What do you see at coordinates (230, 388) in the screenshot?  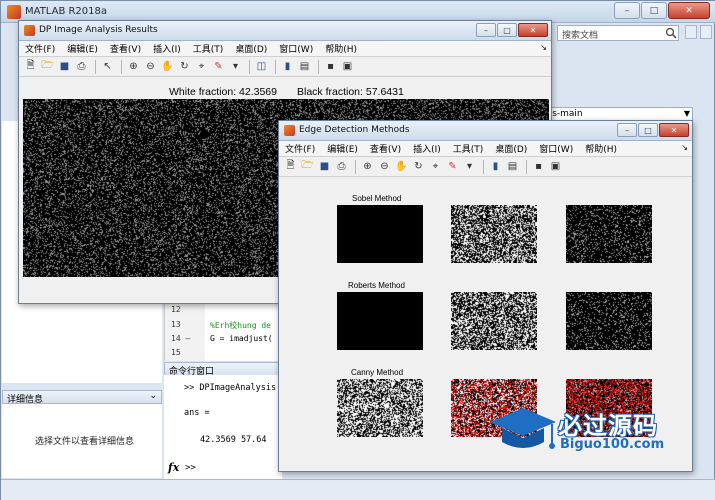 I see `command-line: >> DPImageAnalysis` at bounding box center [230, 388].